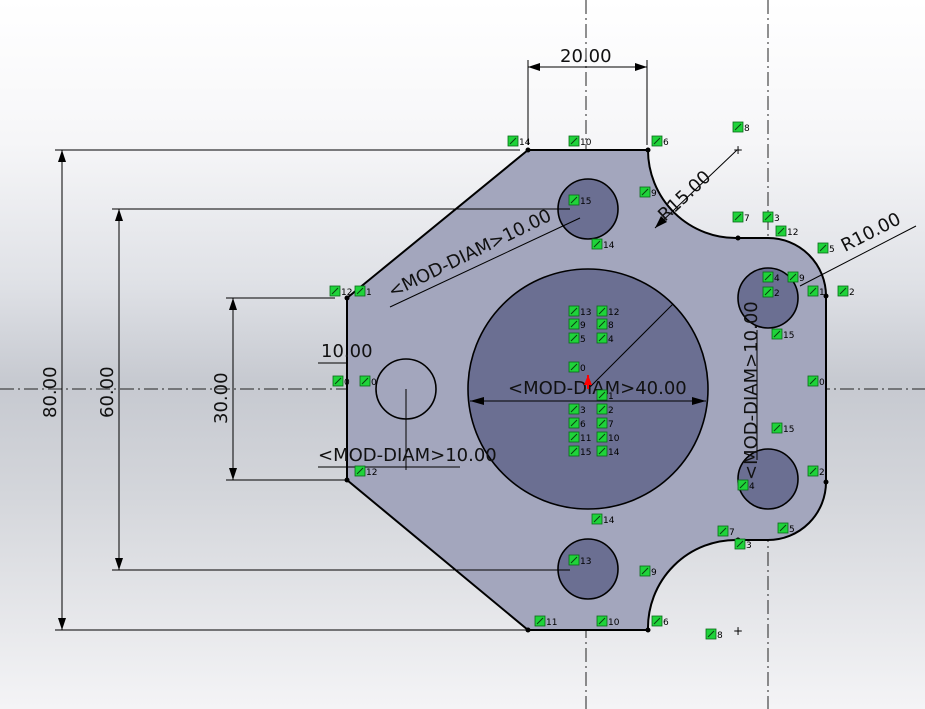 The image size is (925, 709). I want to click on relation-tag-t26: 0, so click(368, 381).